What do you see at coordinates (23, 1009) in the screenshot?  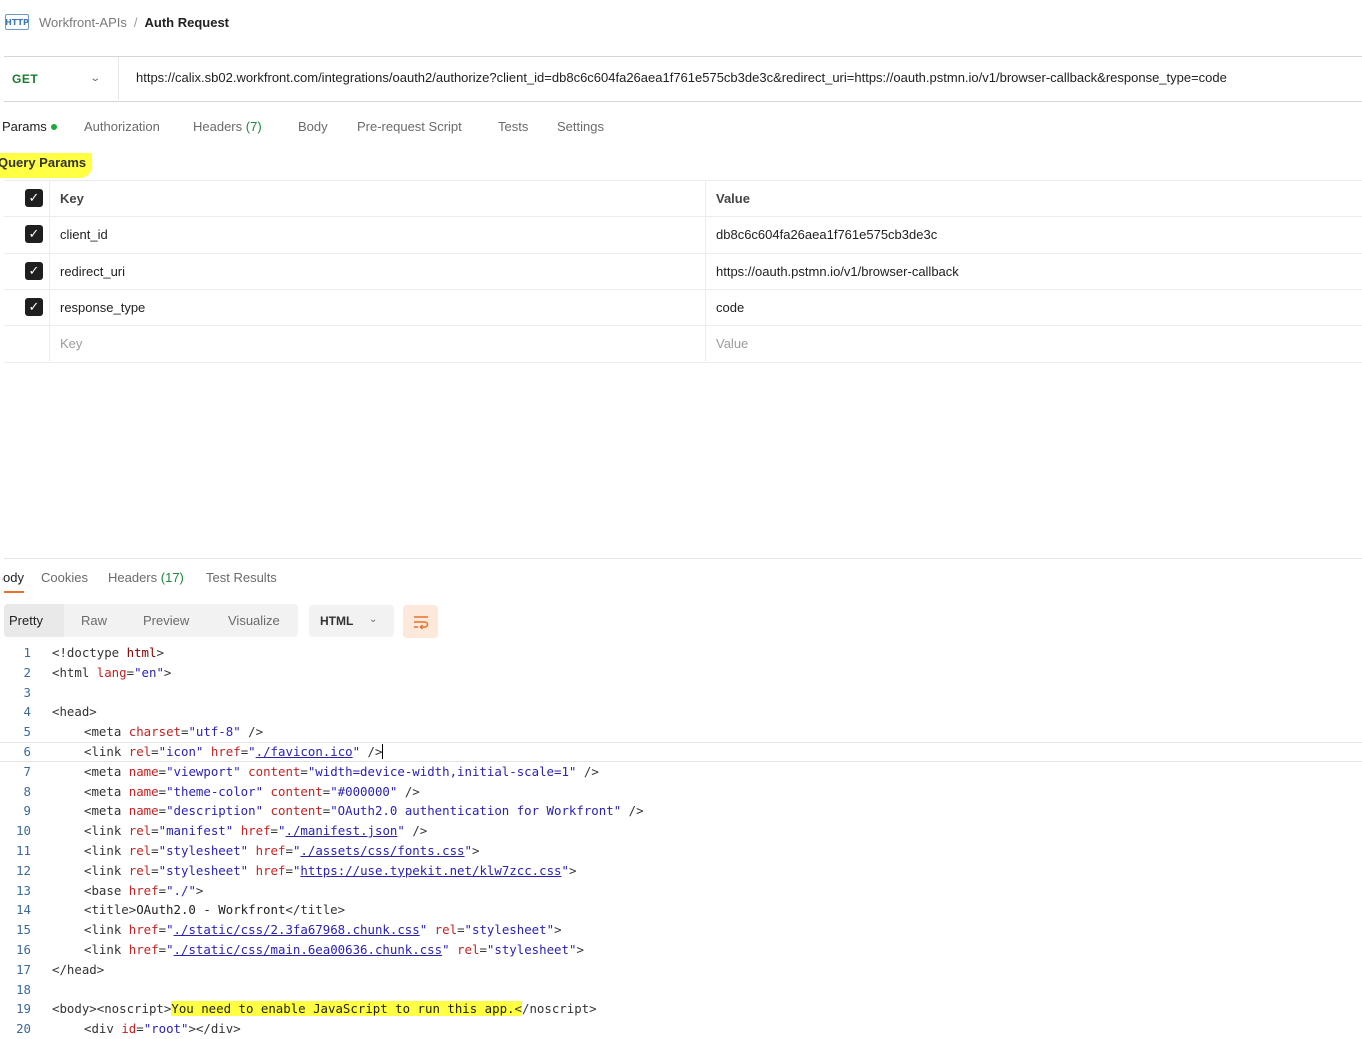 I see `line-number: 19` at bounding box center [23, 1009].